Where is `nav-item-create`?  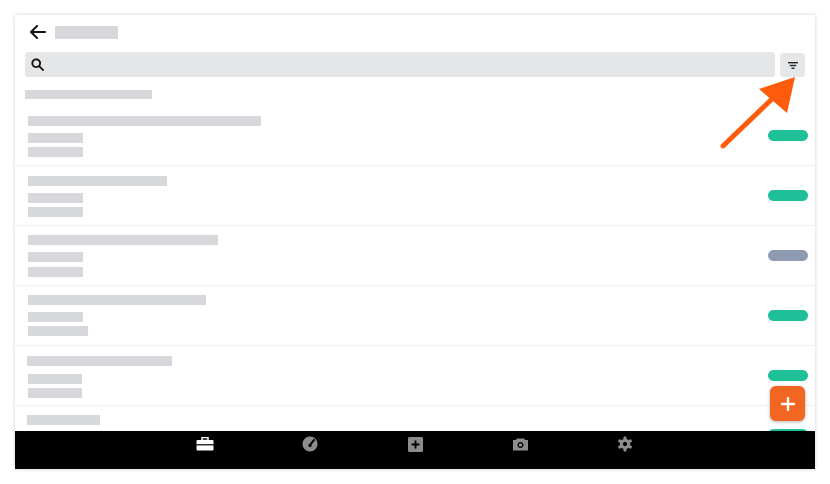
nav-item-create is located at coordinates (415, 444).